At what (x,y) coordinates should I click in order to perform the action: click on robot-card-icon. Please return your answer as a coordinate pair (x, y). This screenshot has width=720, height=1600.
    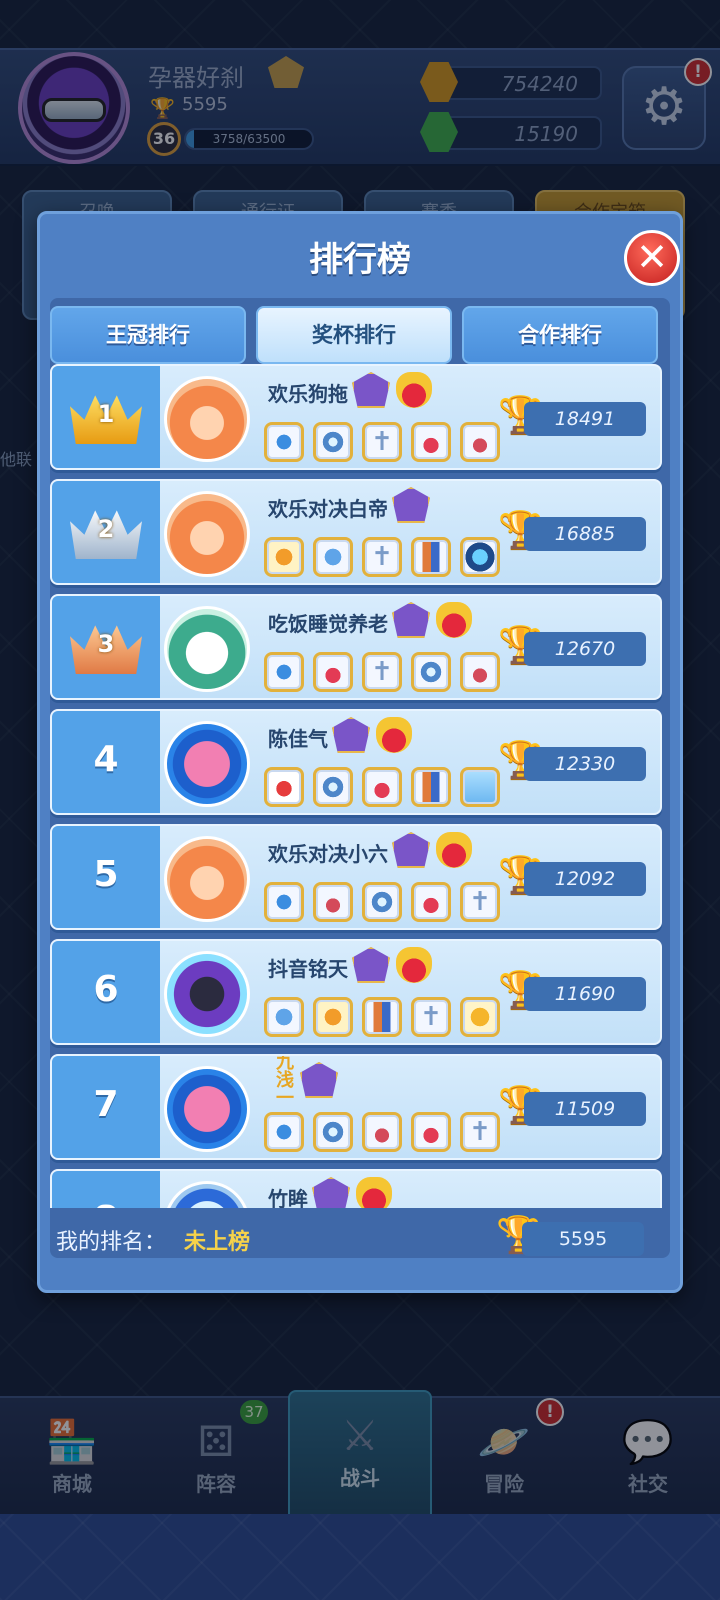
    Looking at the image, I should click on (284, 1017).